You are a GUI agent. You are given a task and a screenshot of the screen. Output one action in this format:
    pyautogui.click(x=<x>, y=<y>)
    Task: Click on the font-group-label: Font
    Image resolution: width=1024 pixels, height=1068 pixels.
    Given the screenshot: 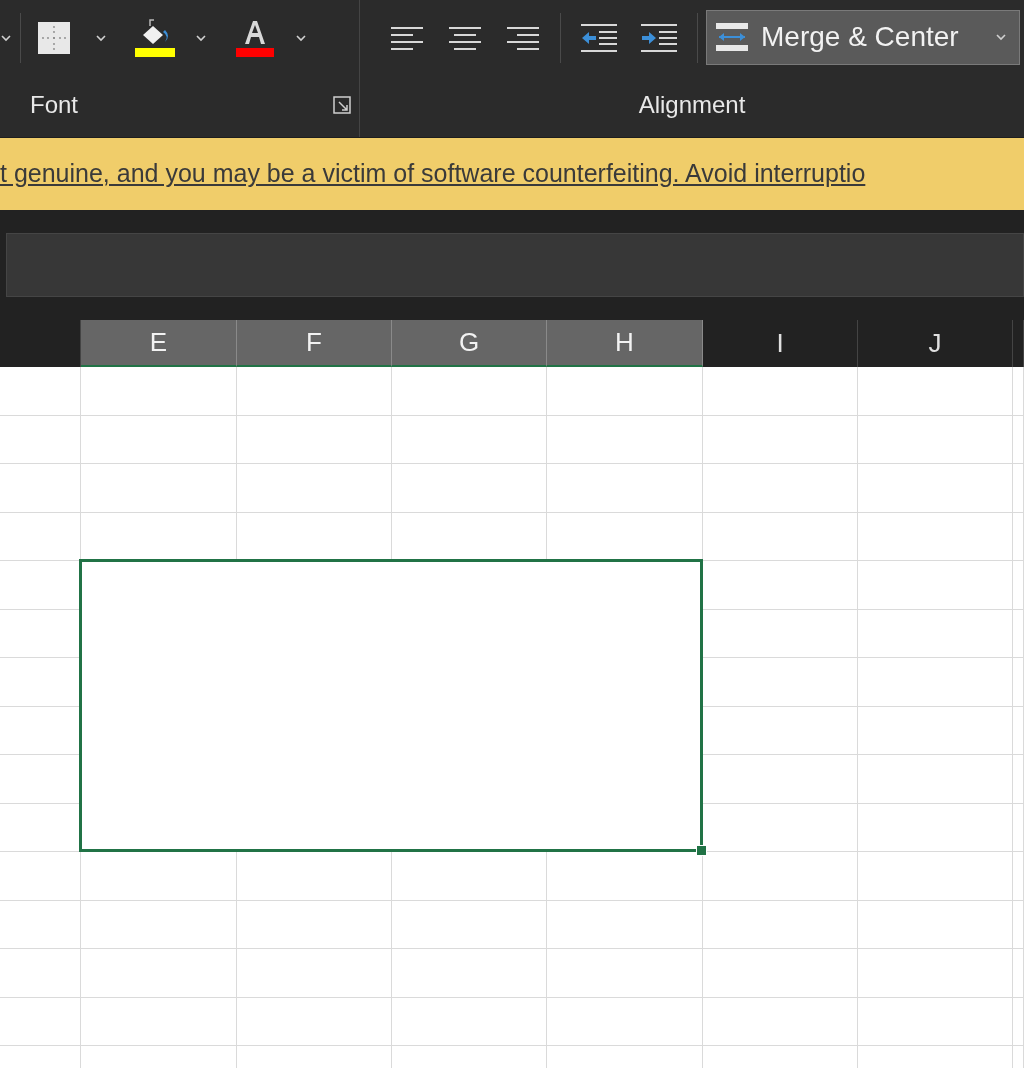 What is the action you would take?
    pyautogui.click(x=54, y=104)
    